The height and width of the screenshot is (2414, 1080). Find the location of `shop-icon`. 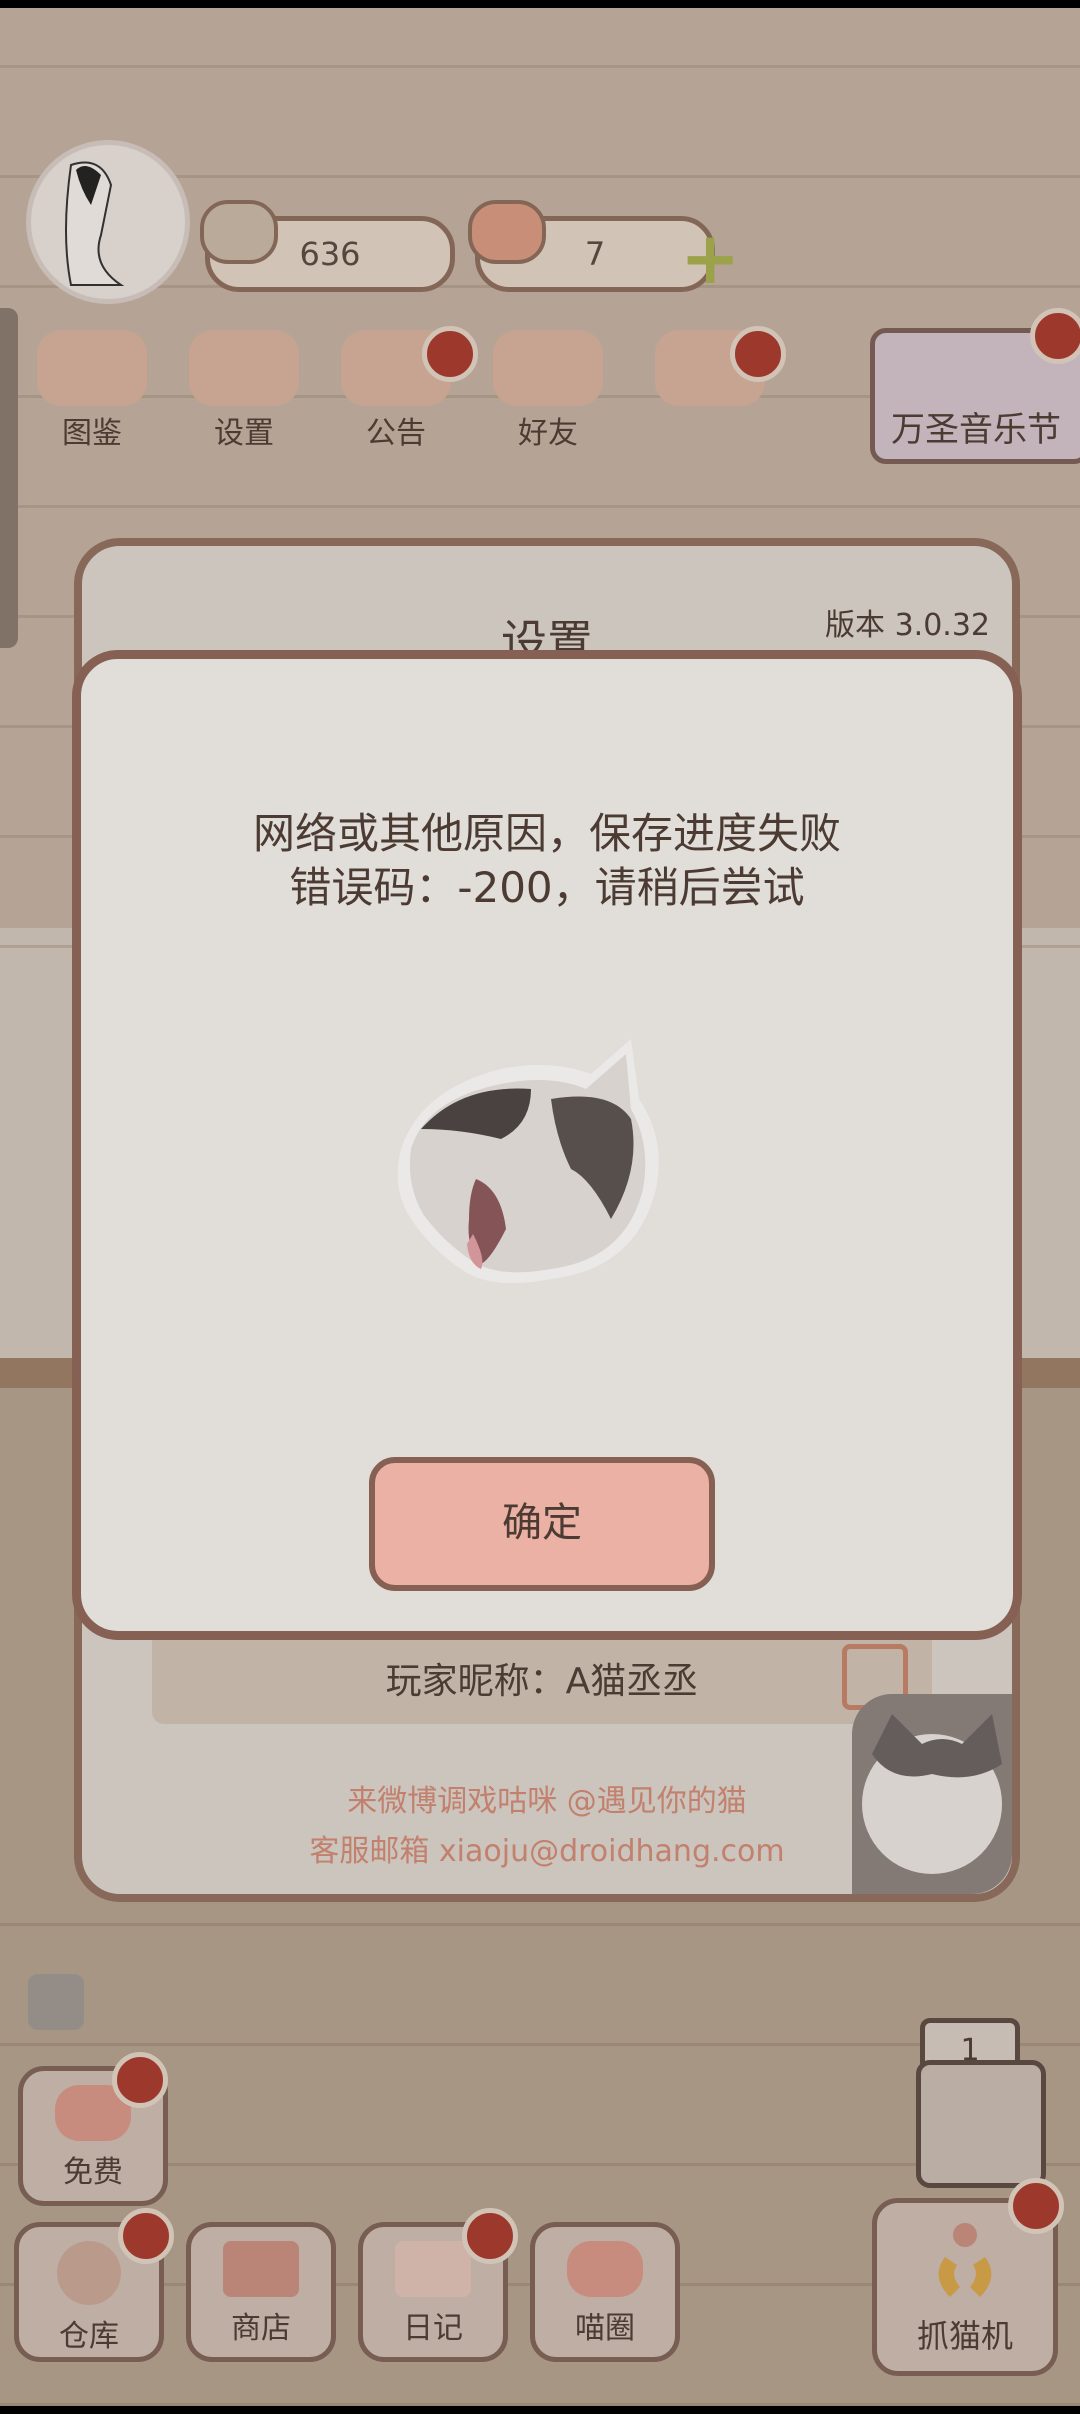

shop-icon is located at coordinates (261, 2269).